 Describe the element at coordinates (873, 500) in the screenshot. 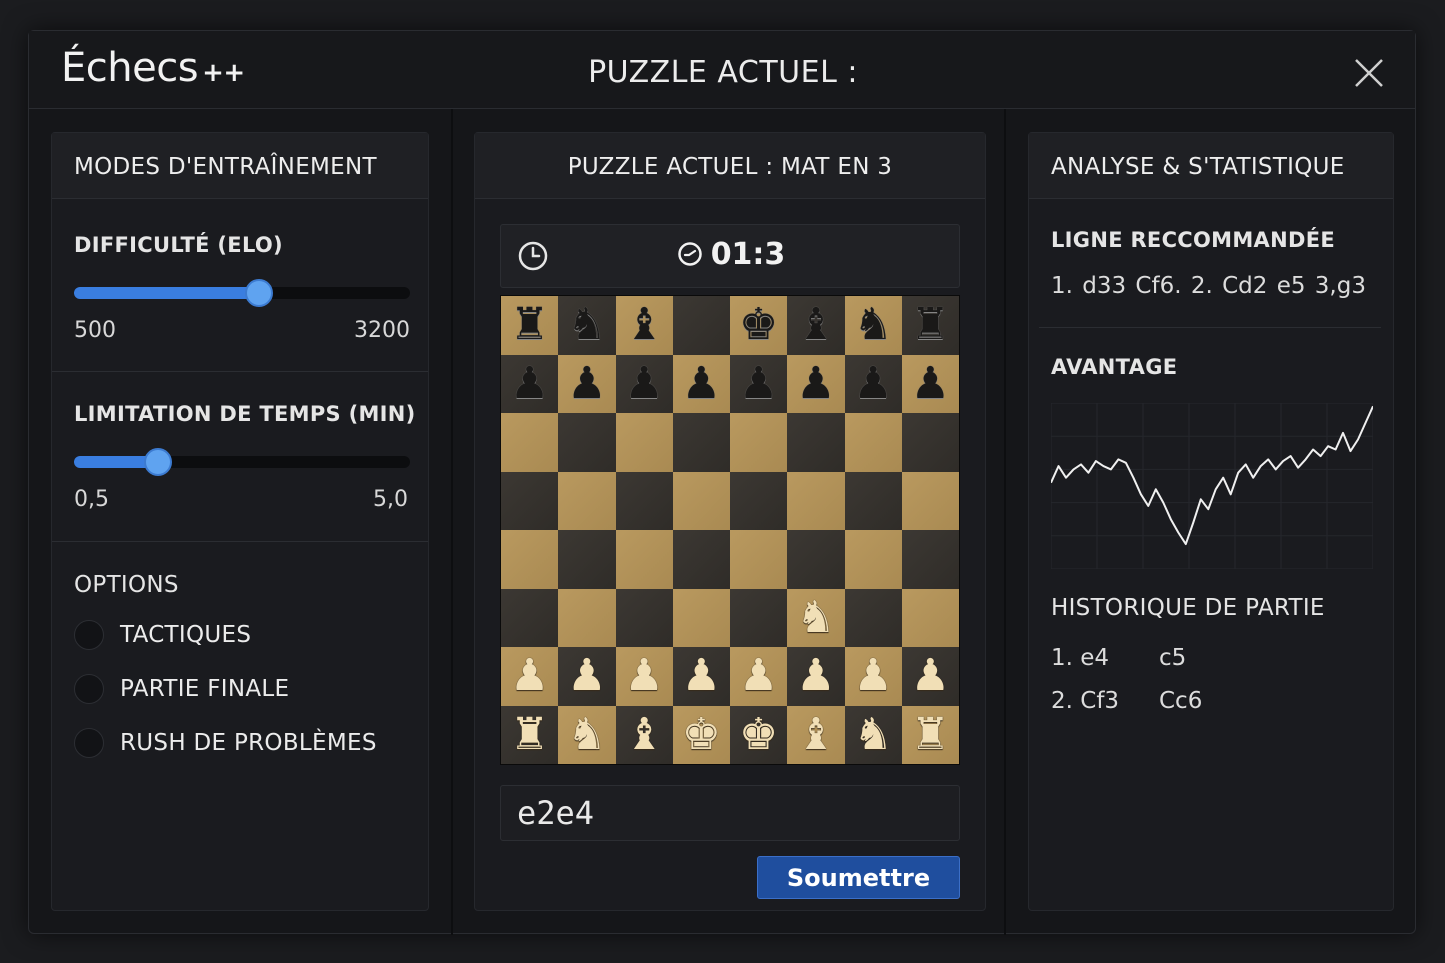

I see `square-g5` at that location.